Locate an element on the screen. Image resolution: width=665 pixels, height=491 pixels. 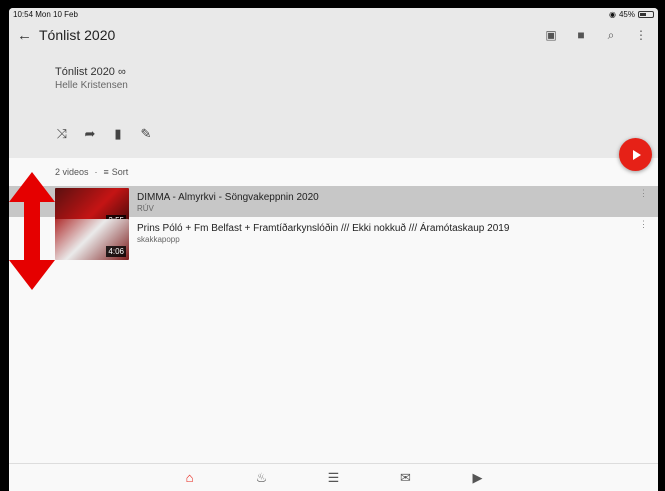
wifi-icon: ◉ is located at coordinates (612, 14).